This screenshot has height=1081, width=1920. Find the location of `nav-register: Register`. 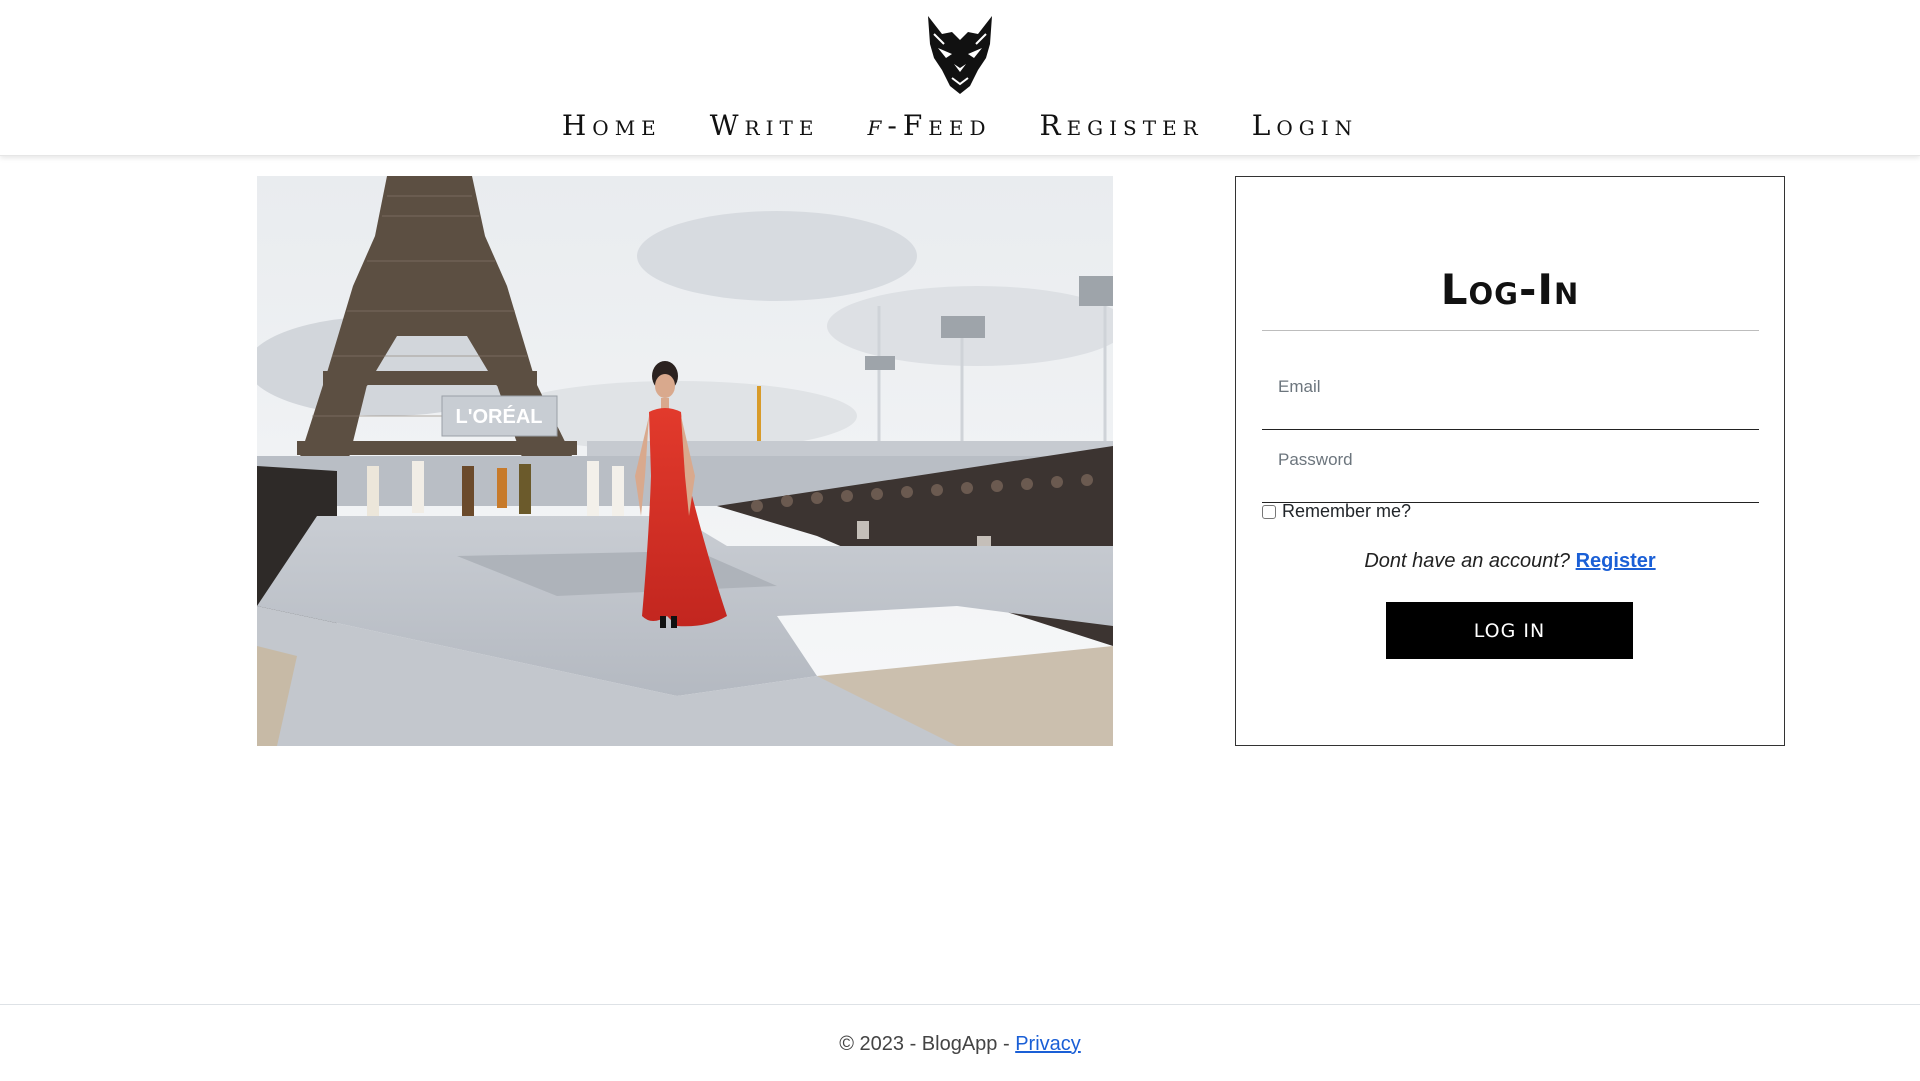

nav-register: Register is located at coordinates (1121, 126).